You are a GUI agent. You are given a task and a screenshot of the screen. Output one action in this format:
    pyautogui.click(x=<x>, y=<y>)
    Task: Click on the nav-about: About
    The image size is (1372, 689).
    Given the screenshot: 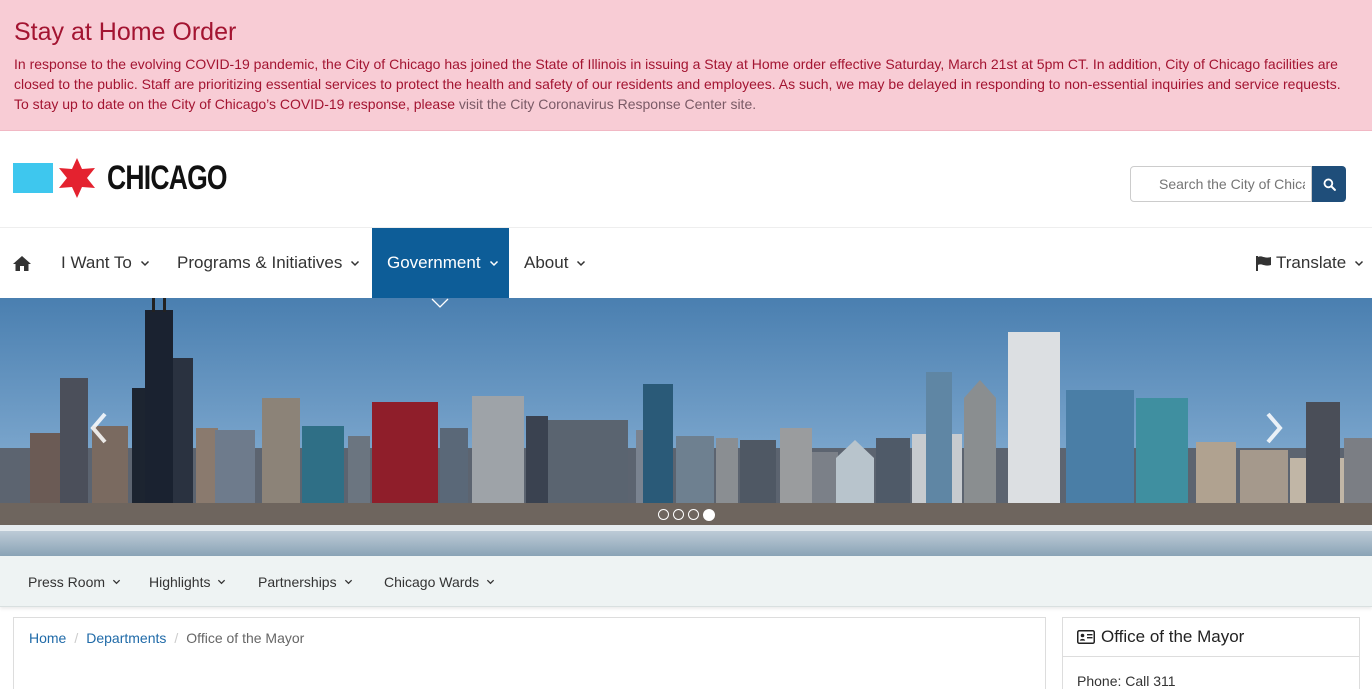 What is the action you would take?
    pyautogui.click(x=555, y=263)
    